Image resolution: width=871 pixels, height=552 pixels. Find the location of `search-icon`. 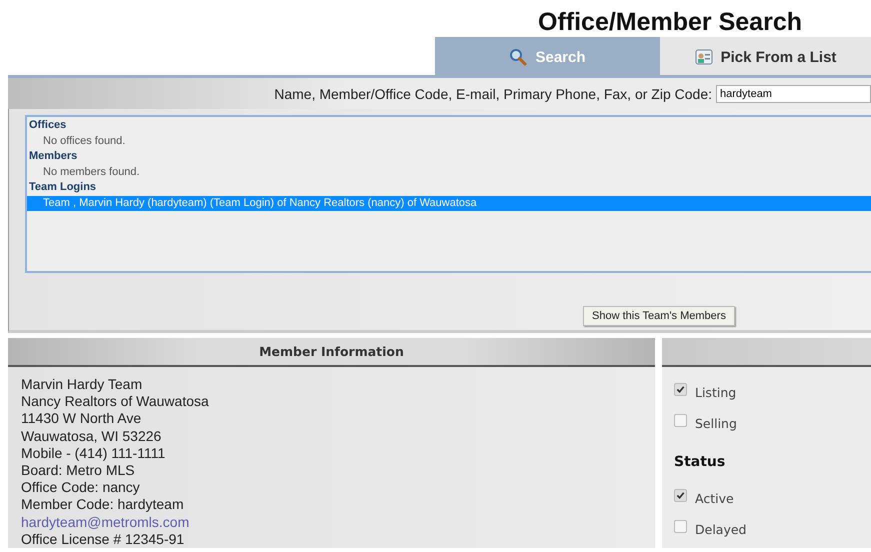

search-icon is located at coordinates (518, 57).